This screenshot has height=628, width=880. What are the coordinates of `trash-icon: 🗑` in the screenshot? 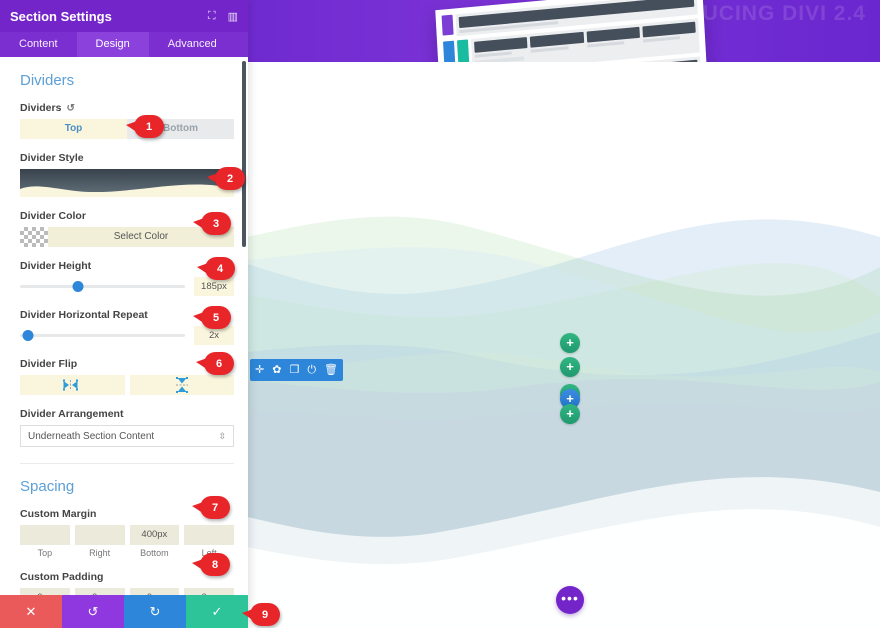 It's located at (331, 370).